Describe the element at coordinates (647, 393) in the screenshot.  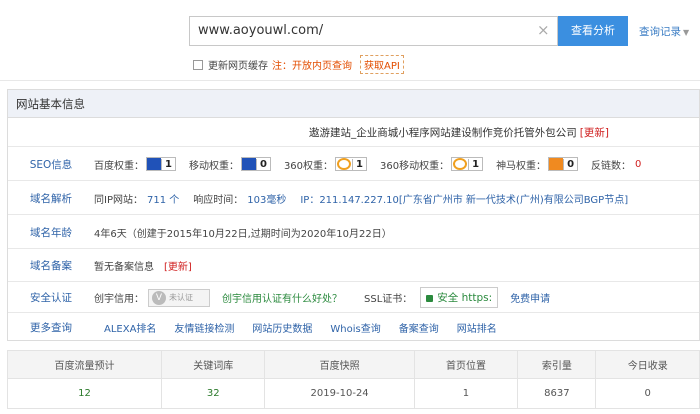
I see `today-indexed-value: 0` at that location.